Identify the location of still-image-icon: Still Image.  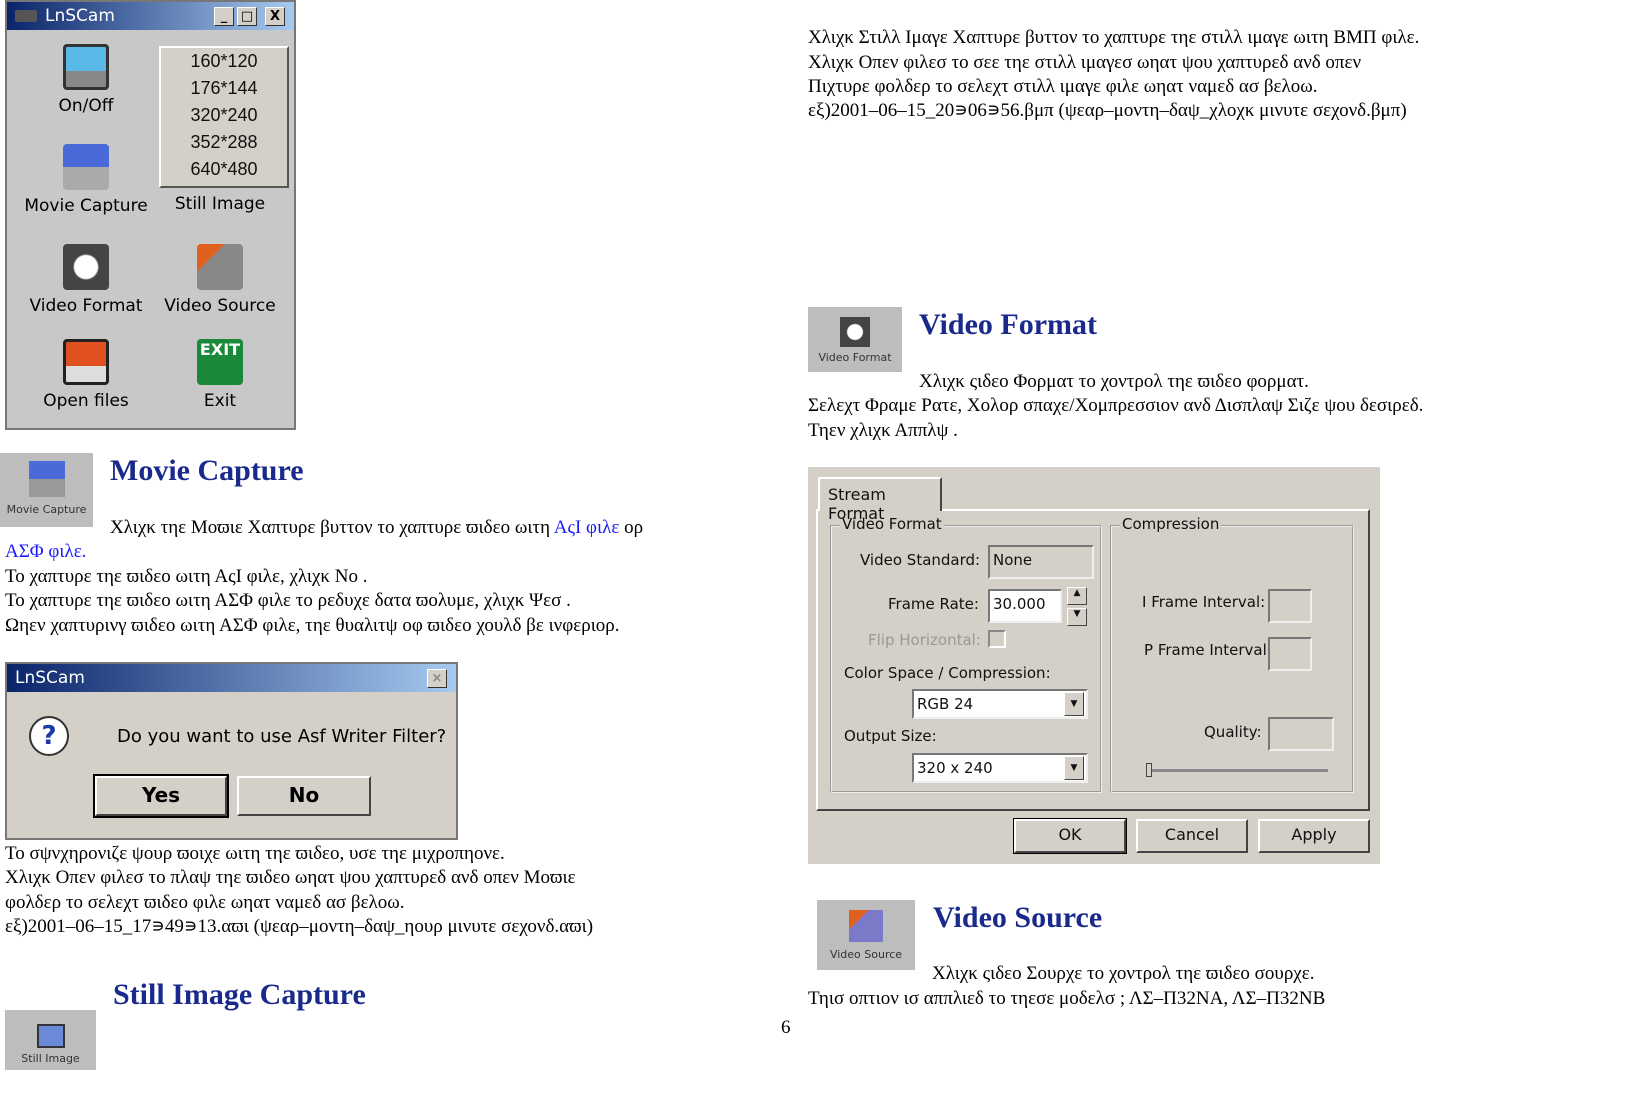
(50, 1040).